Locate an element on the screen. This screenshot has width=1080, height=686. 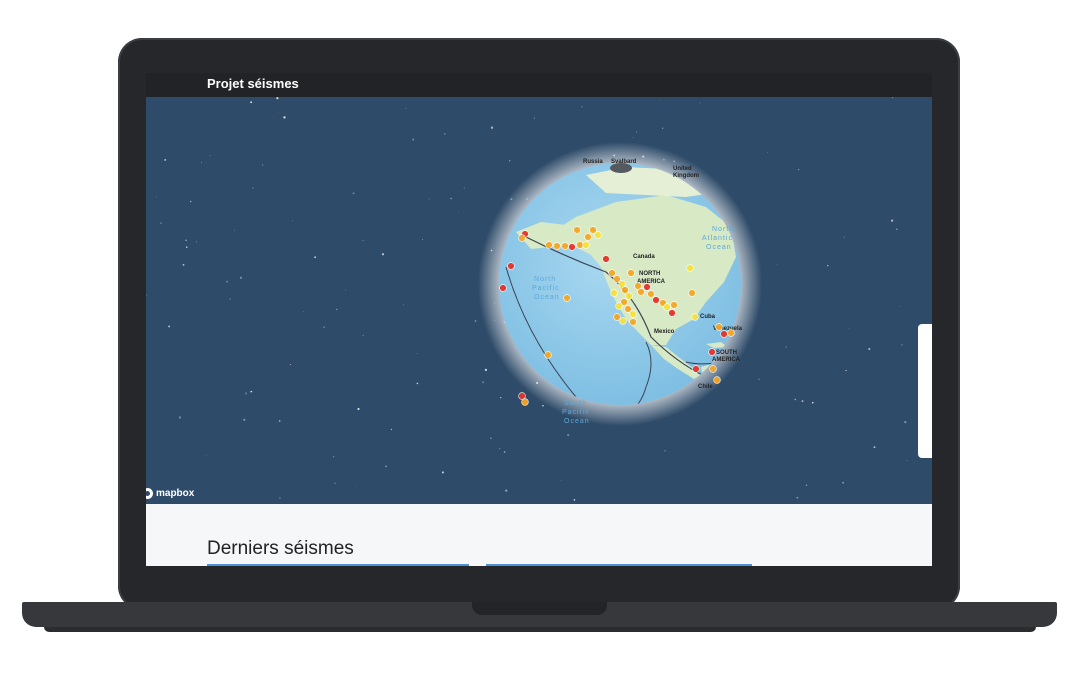
label-south-pacific-2: Pacific is located at coordinates (576, 412).